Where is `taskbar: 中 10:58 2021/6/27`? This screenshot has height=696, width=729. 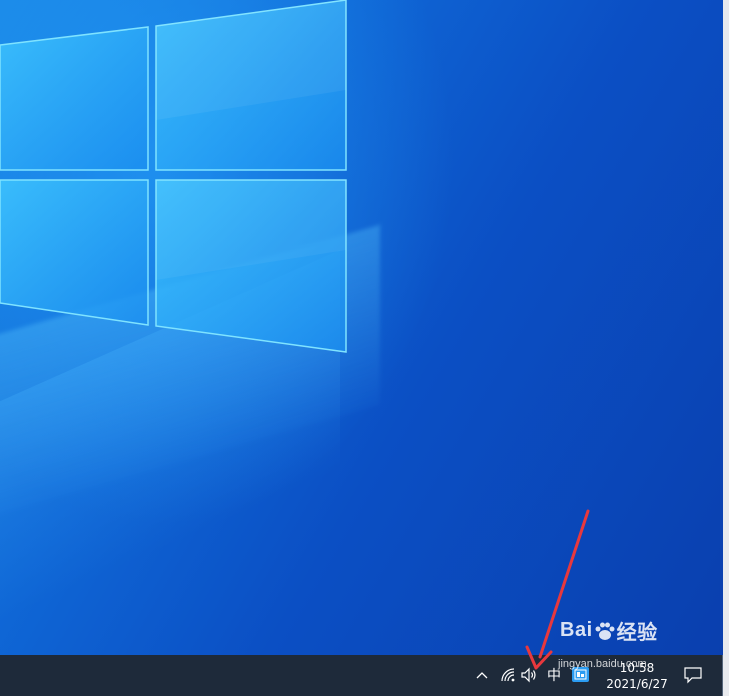 taskbar: 中 10:58 2021/6/27 is located at coordinates (361, 675).